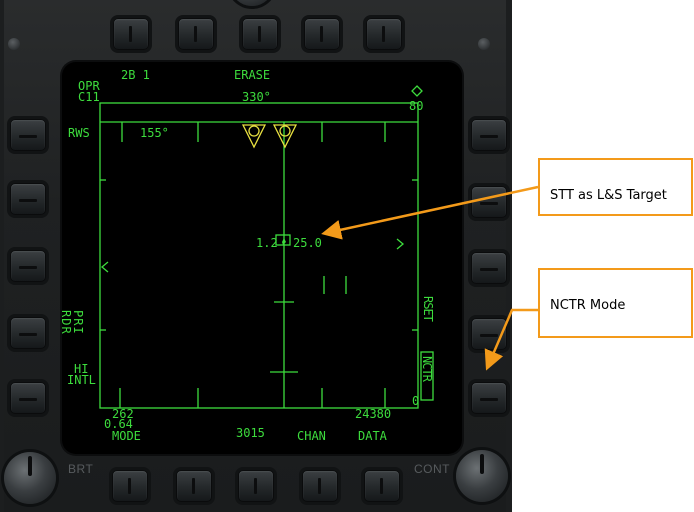 This screenshot has height=512, width=694. What do you see at coordinates (430, 212) in the screenshot?
I see `stt-arrow` at bounding box center [430, 212].